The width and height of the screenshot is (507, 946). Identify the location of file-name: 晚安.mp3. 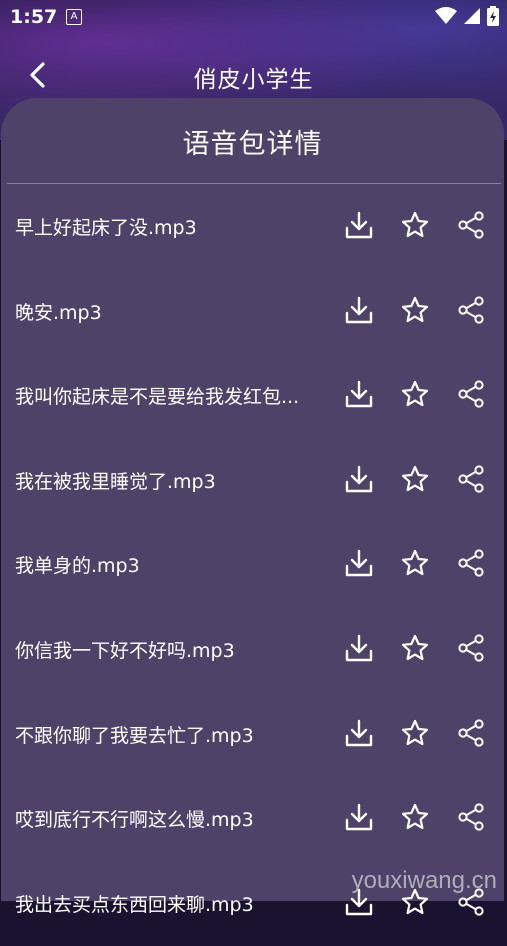
(58, 312).